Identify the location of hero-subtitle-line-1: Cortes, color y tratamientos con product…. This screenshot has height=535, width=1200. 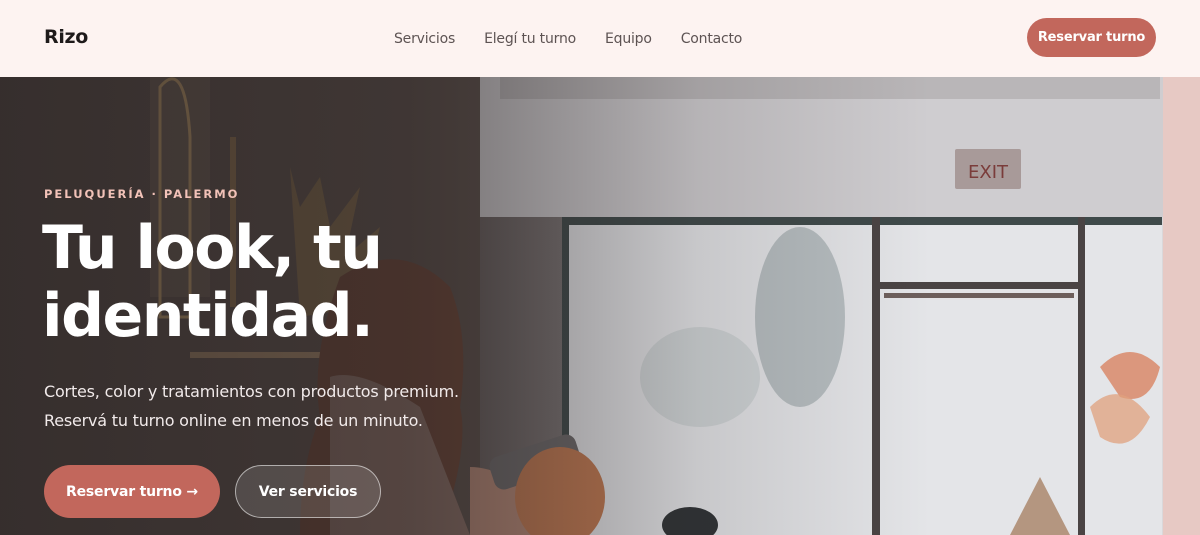
(251, 391).